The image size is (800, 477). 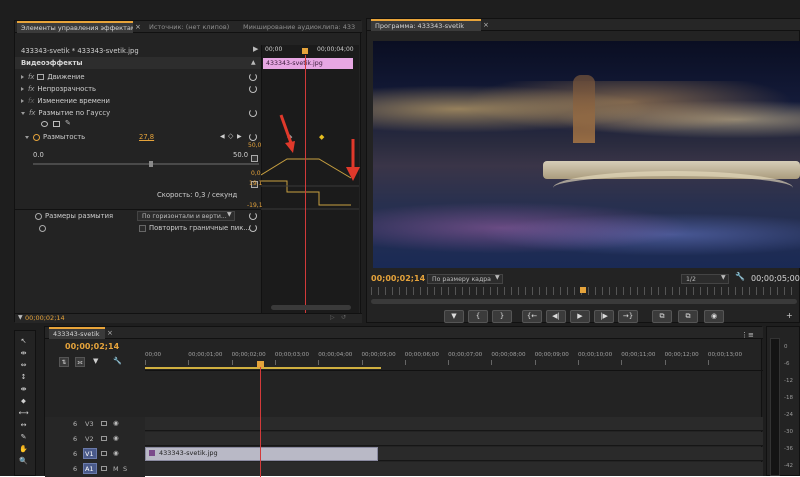 What do you see at coordinates (532, 316) in the screenshot?
I see `go-to-in-button: {←` at bounding box center [532, 316].